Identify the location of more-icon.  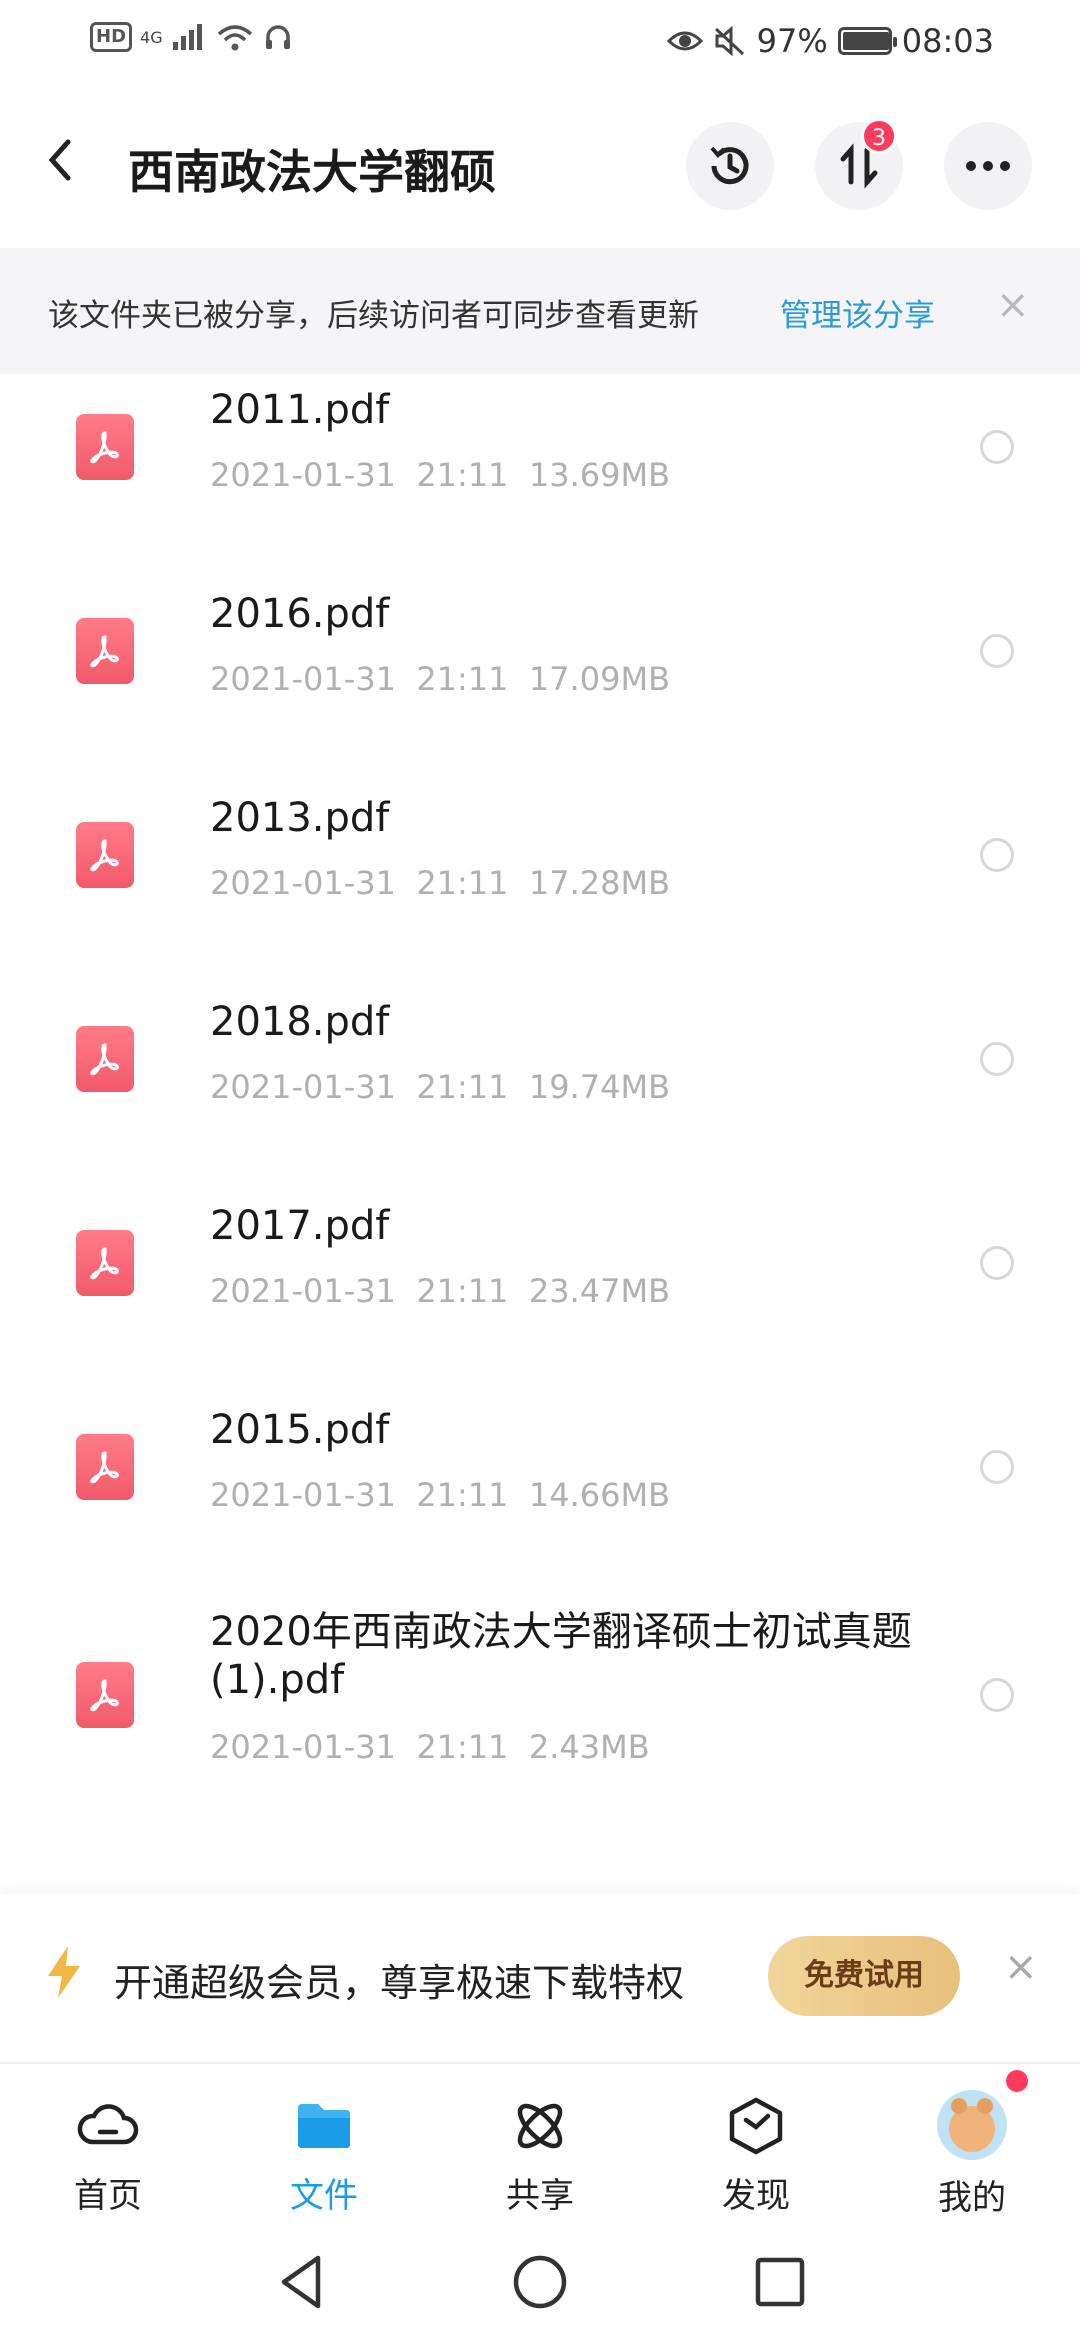
(988, 166).